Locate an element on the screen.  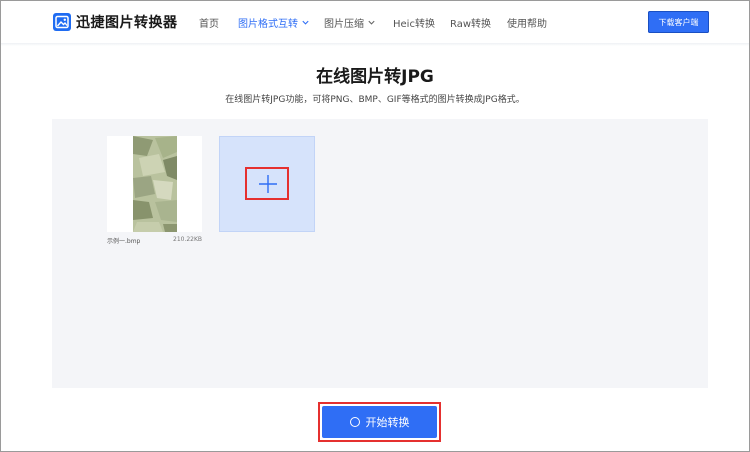
nav-item-format-convert: 图片格式互转 is located at coordinates (274, 22).